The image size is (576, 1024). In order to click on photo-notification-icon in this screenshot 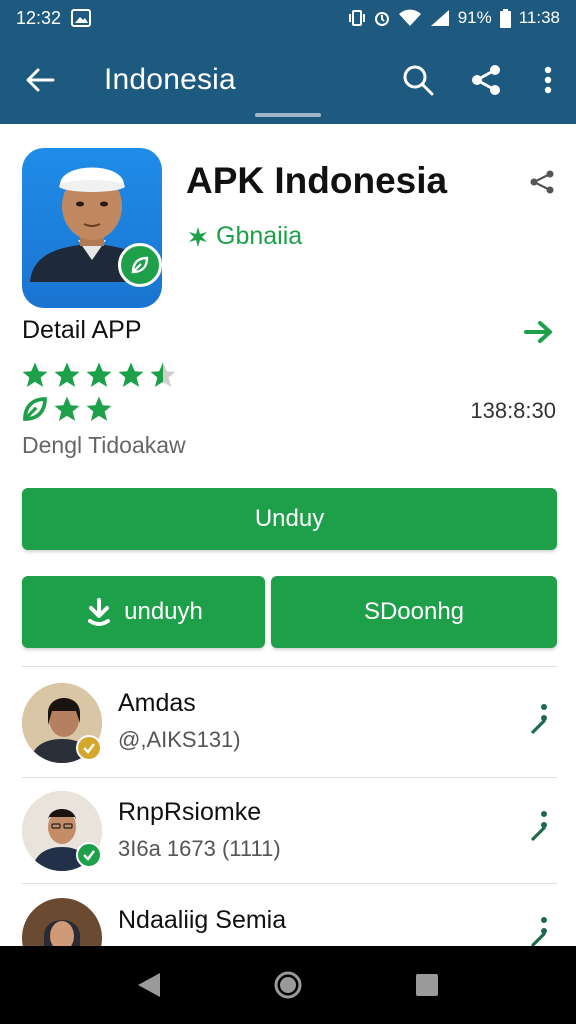, I will do `click(81, 18)`.